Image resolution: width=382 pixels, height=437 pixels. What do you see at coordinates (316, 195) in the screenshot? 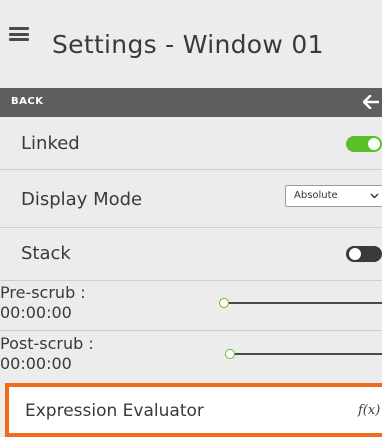
I see `display-mode-value: Absolute` at bounding box center [316, 195].